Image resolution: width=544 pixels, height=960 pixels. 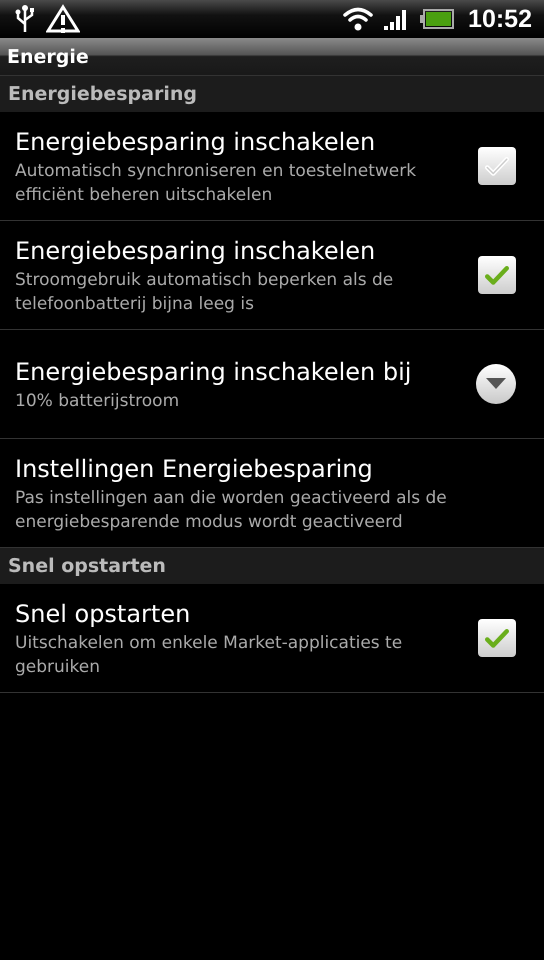 What do you see at coordinates (209, 655) in the screenshot?
I see `setting-summary: Uitschakelen om enkele Market-applicaties te gebruiken` at bounding box center [209, 655].